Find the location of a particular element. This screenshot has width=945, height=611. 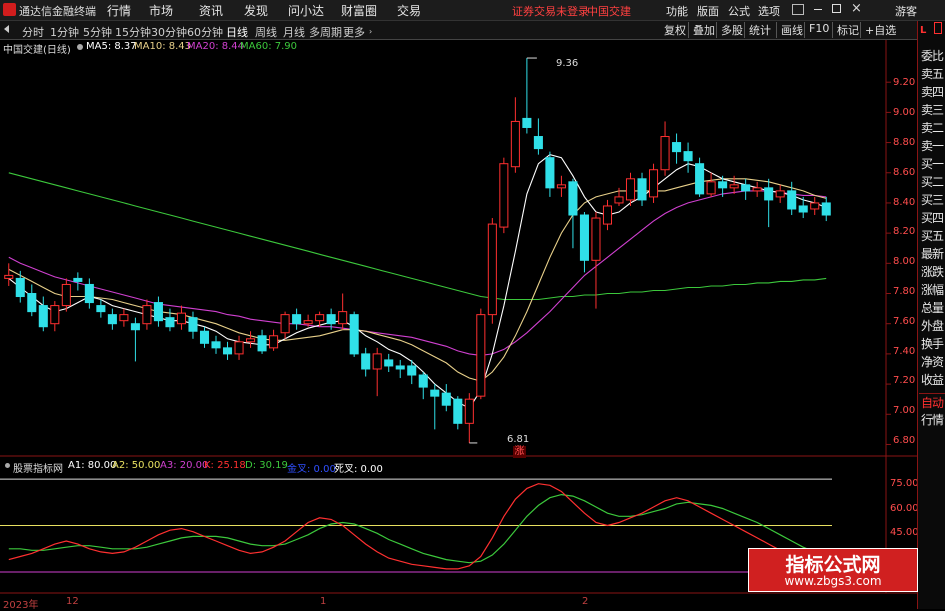

price-tick: 7.60 is located at coordinates (904, 321).